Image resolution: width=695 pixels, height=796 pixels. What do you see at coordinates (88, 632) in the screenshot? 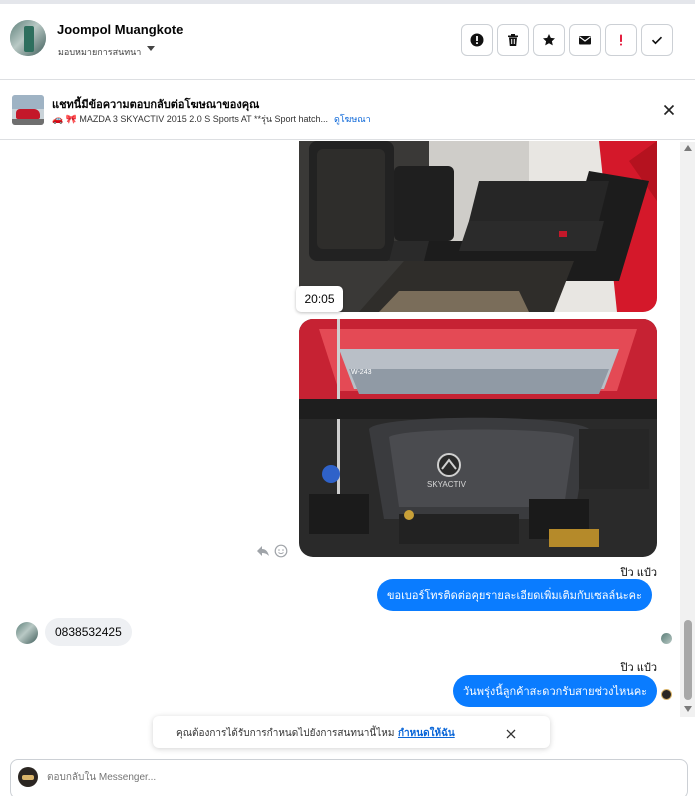
I see `incoming-message: 0838532425` at bounding box center [88, 632].